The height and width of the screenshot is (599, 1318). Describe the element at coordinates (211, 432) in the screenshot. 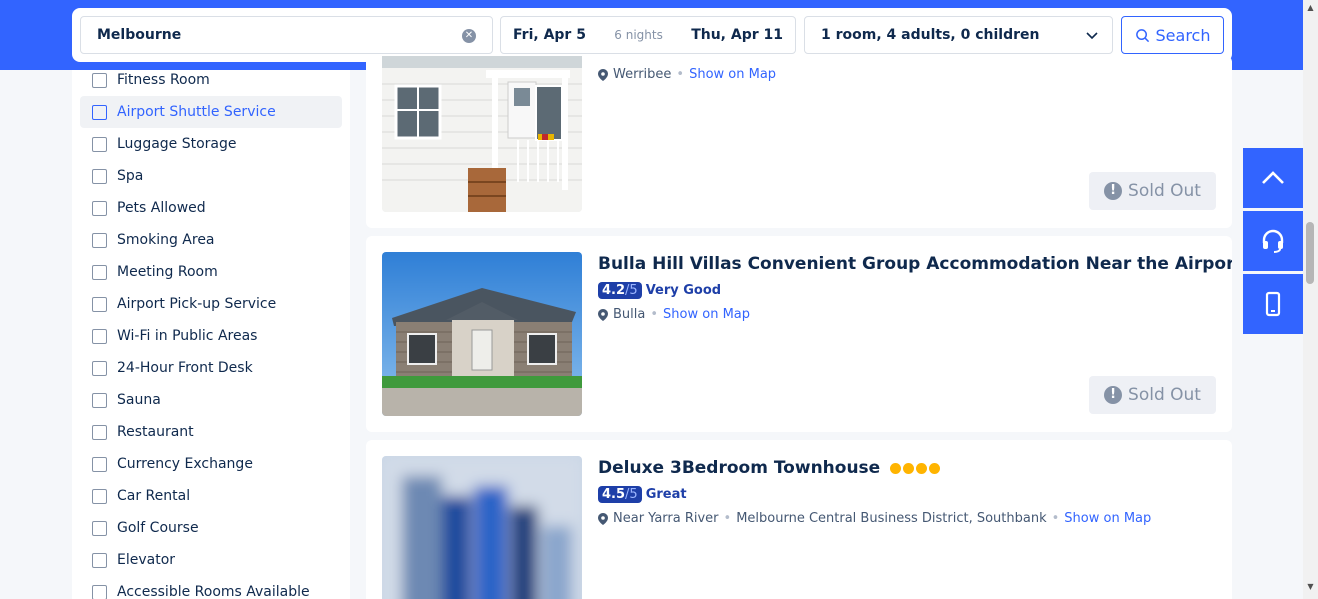

I see `filter-item: Restaurant` at that location.